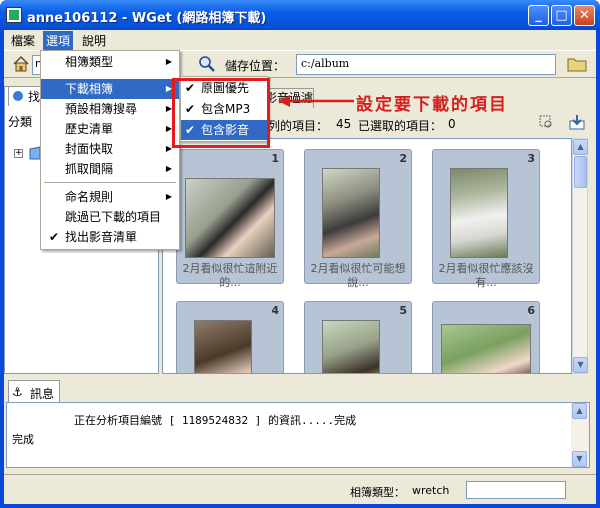 The height and width of the screenshot is (508, 600). I want to click on menu-options: 選項, so click(58, 41).